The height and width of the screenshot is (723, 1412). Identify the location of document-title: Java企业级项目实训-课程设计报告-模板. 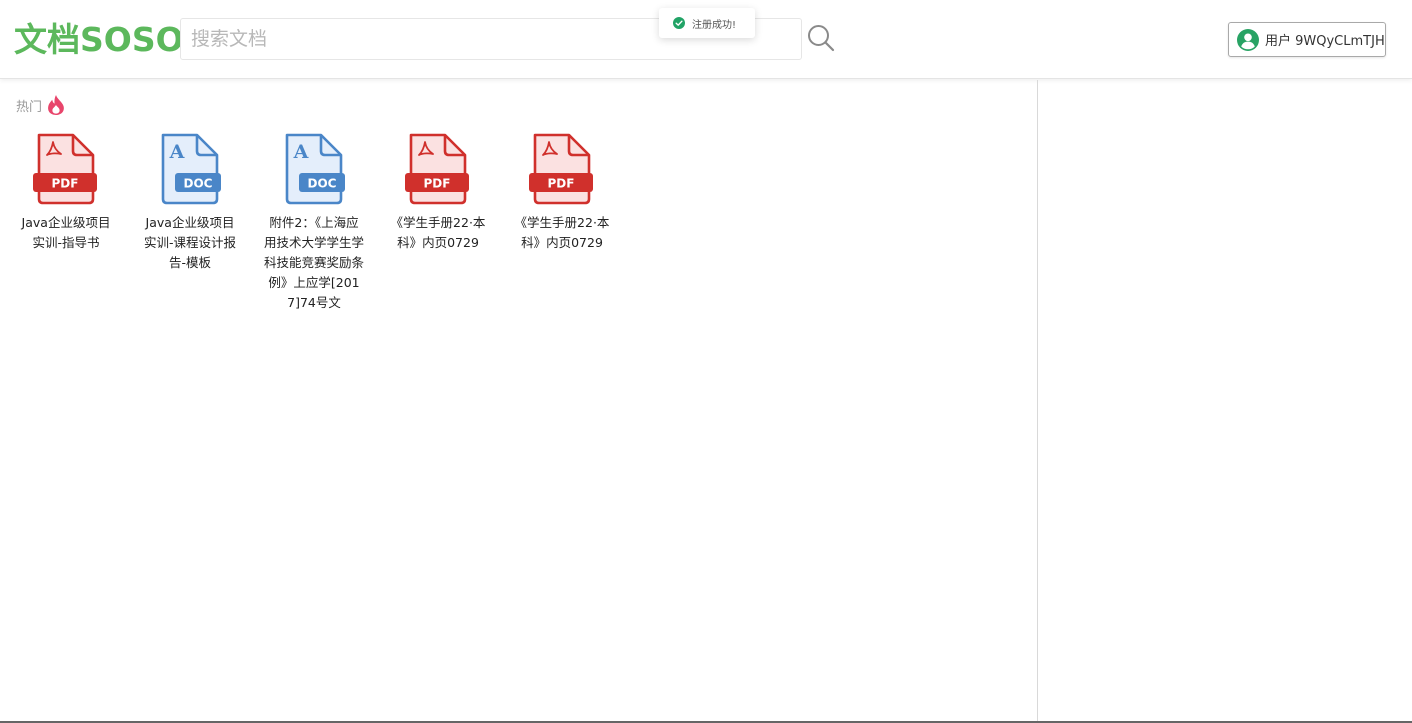
(190, 243).